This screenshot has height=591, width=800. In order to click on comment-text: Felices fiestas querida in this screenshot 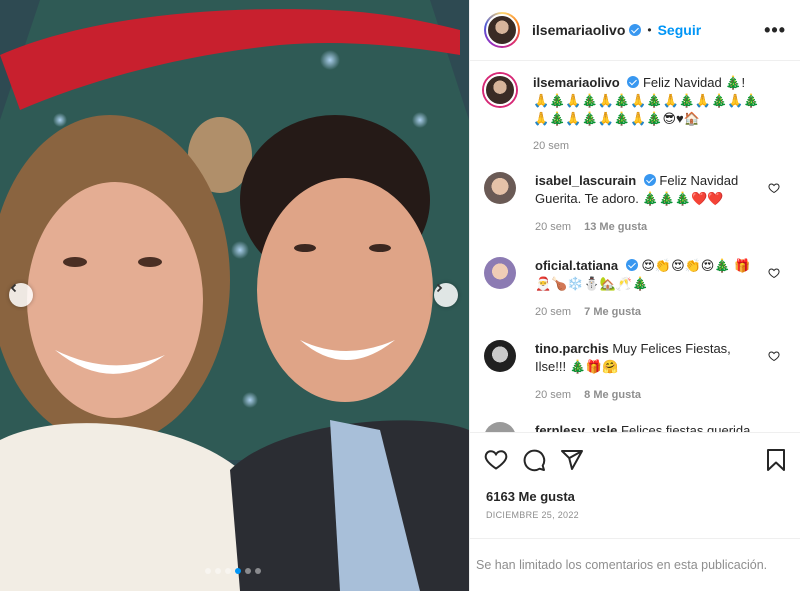, I will do `click(686, 427)`.